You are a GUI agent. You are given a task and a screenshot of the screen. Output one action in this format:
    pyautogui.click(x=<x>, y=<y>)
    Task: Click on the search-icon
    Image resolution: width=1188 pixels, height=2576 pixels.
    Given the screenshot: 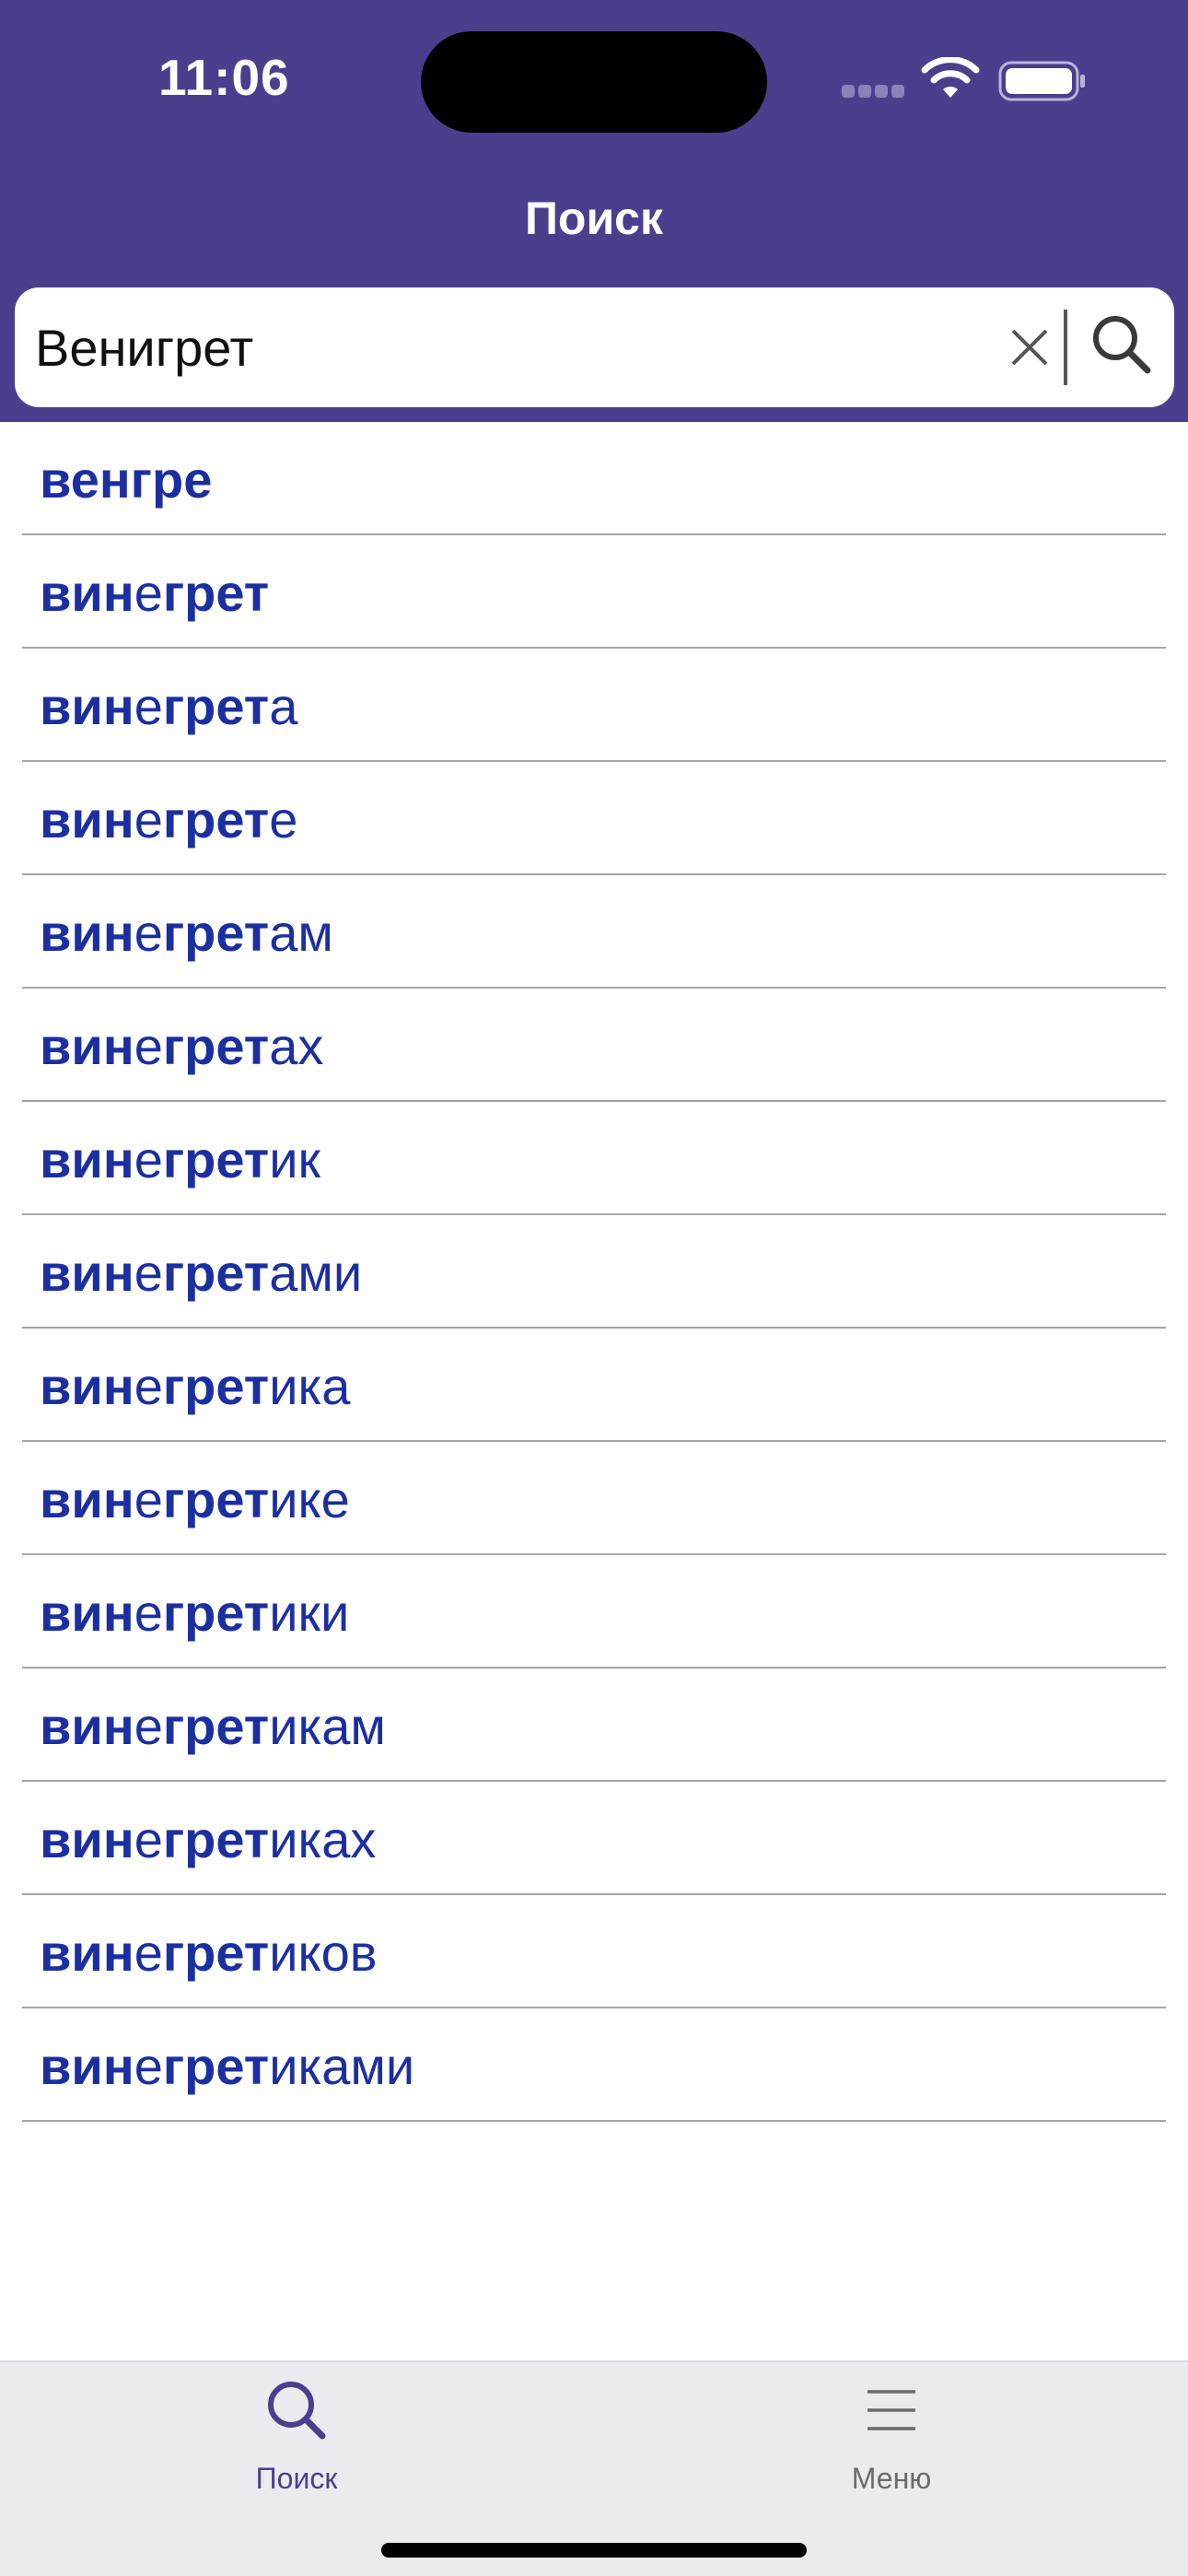 What is the action you would take?
    pyautogui.click(x=1121, y=344)
    